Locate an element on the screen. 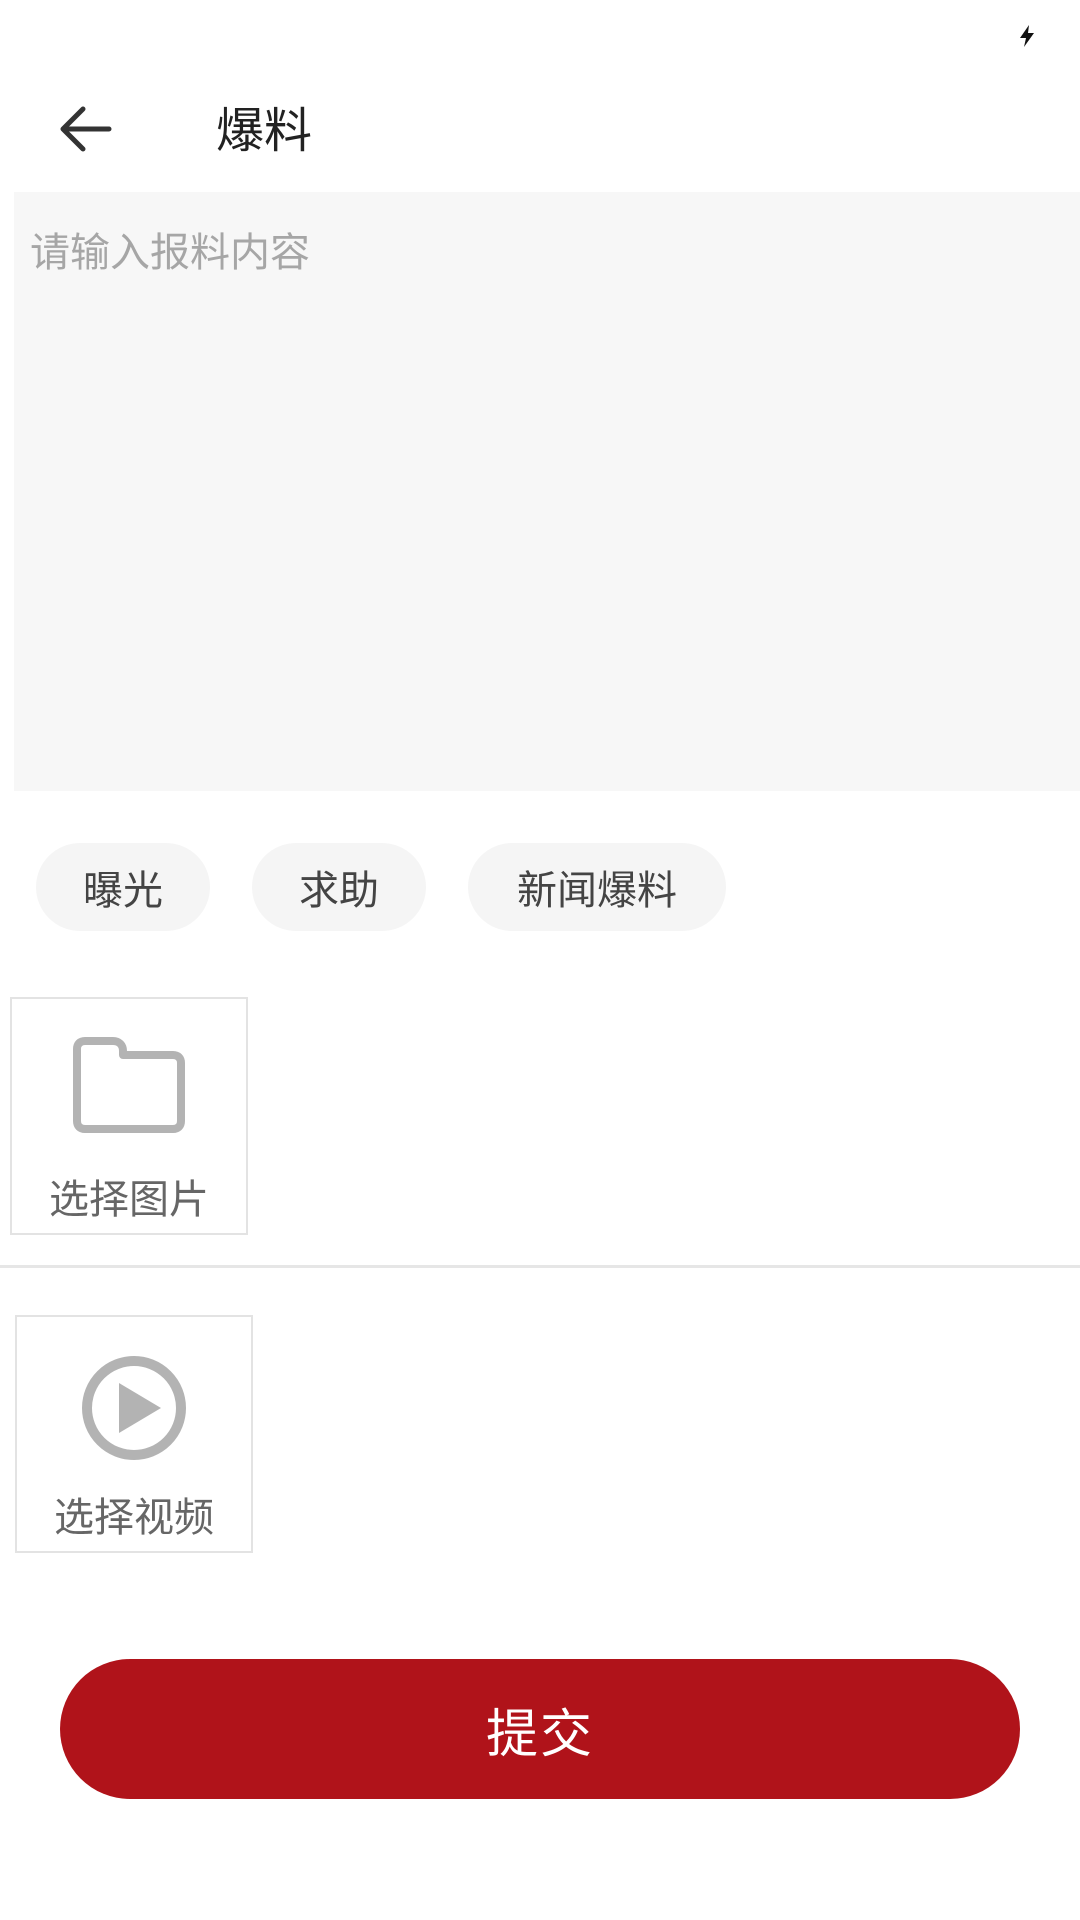 This screenshot has height=1920, width=1080. toolbar: 爆料 is located at coordinates (540, 131).